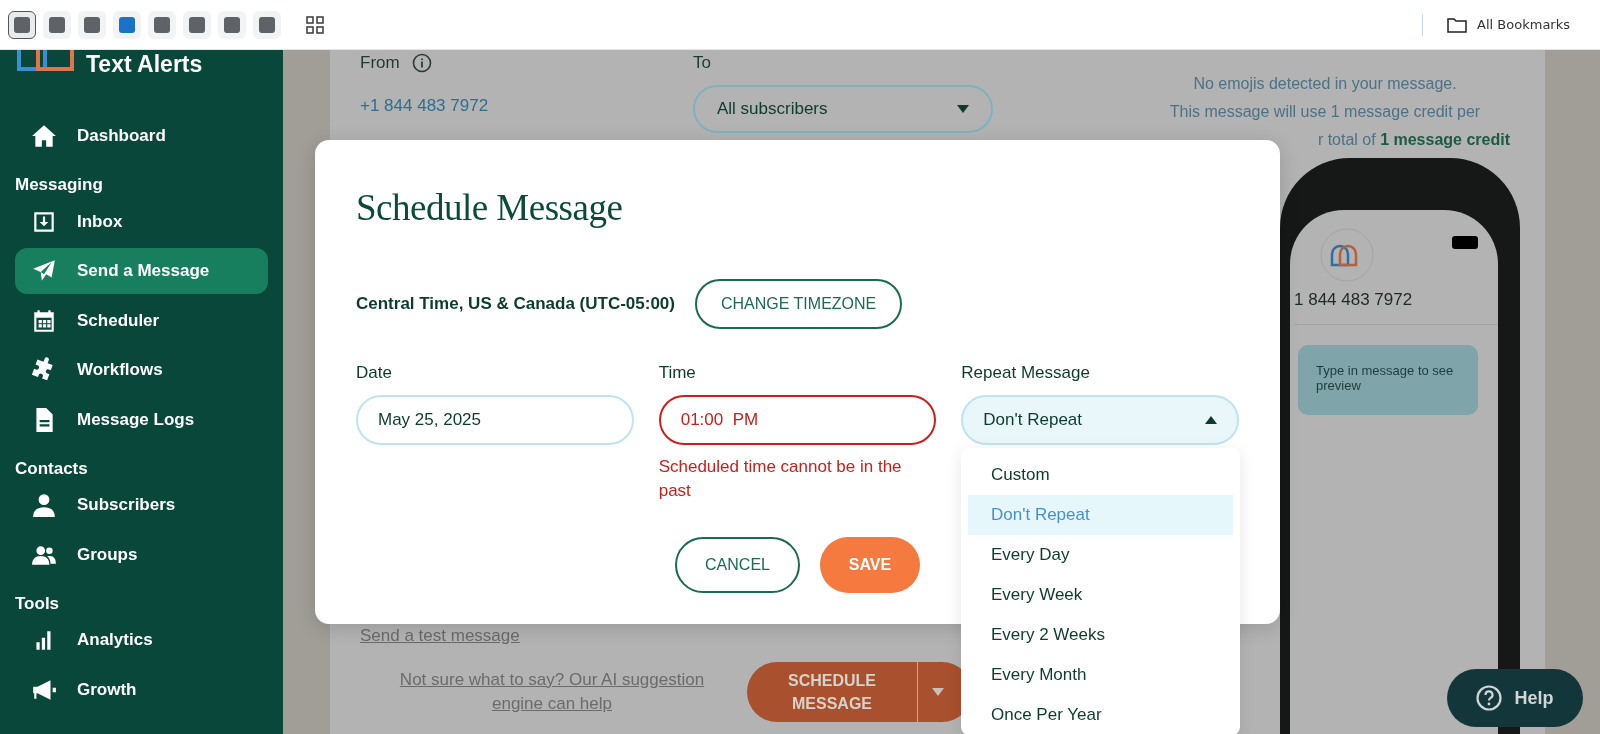 Image resolution: width=1600 pixels, height=734 pixels. What do you see at coordinates (141, 320) in the screenshot?
I see `nav-item: Scheduler` at bounding box center [141, 320].